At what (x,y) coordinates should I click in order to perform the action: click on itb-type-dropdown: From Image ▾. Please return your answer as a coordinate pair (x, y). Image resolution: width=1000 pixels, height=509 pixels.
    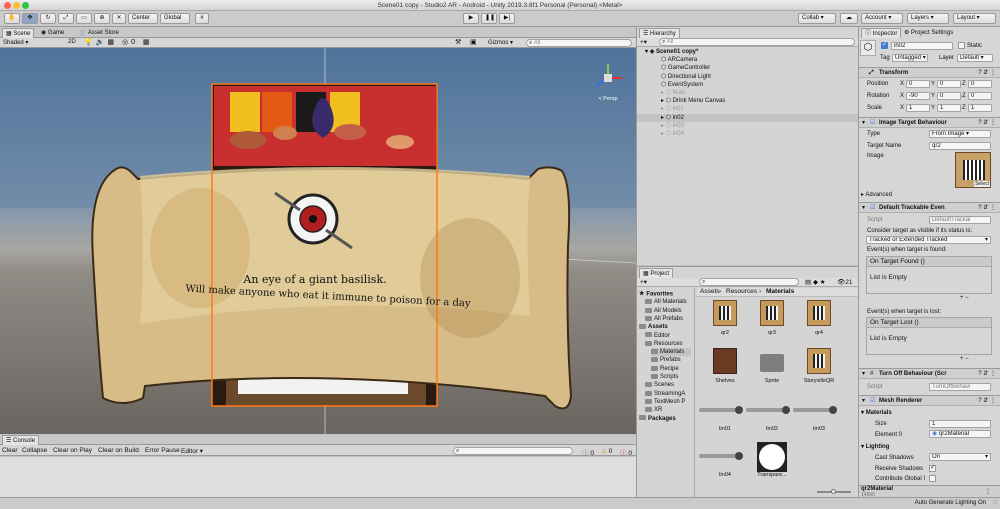
    Looking at the image, I should click on (960, 134).